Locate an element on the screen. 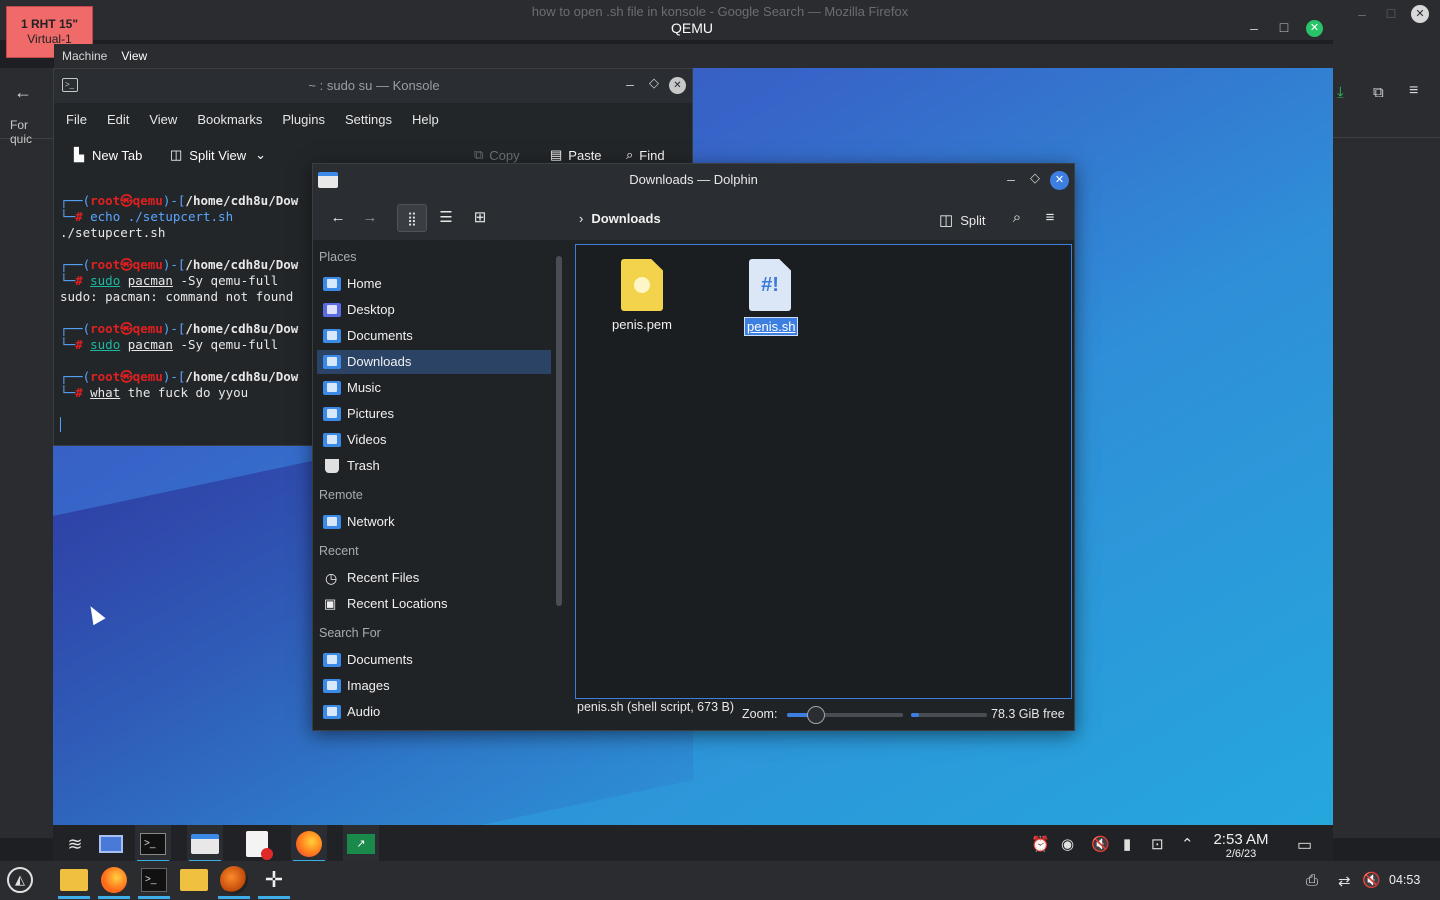  place-music: Music is located at coordinates (434, 388).